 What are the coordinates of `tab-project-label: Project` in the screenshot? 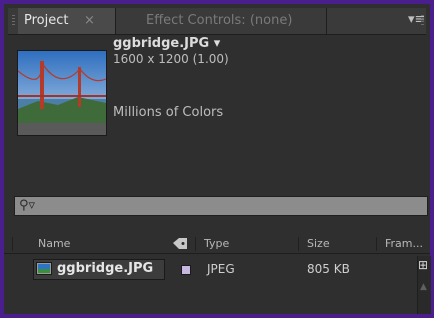 It's located at (46, 20).